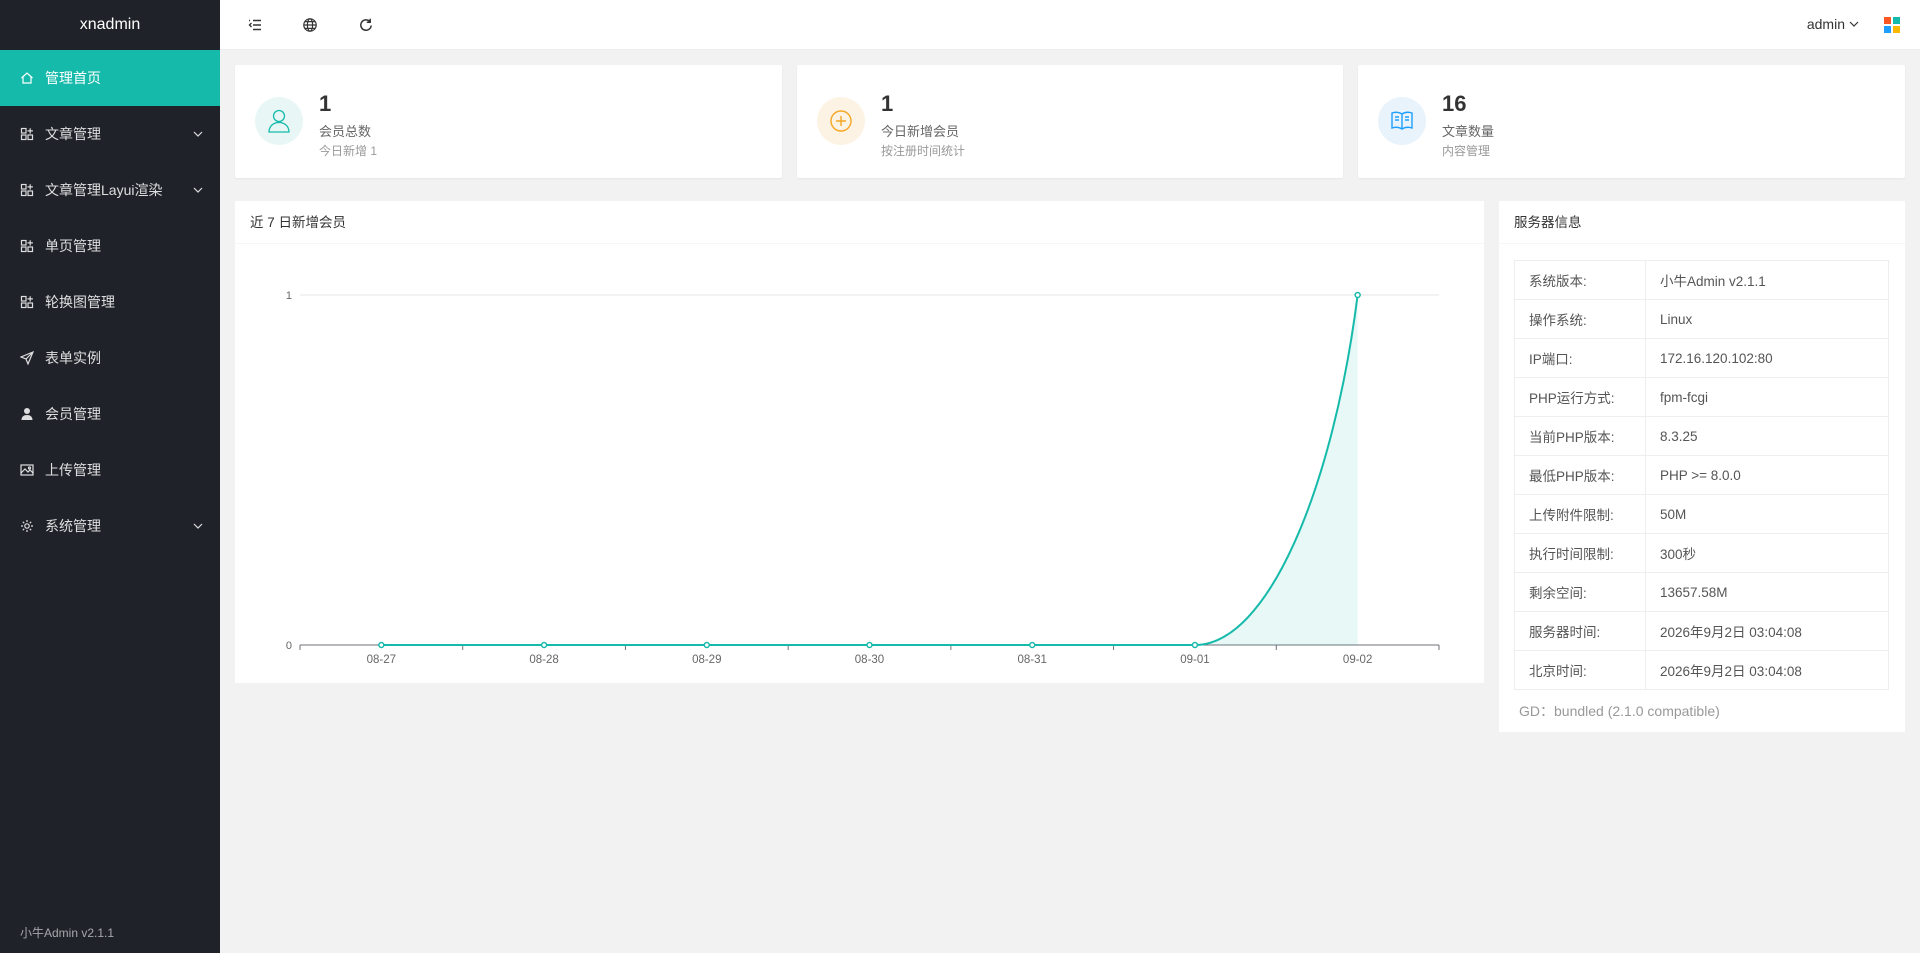 This screenshot has width=1920, height=953. Describe the element at coordinates (110, 414) in the screenshot. I see `sidebar-item-6: 会员管理` at that location.